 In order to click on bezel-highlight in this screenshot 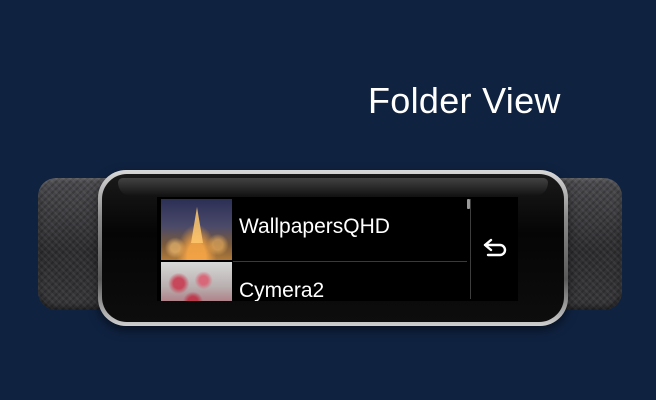, I will do `click(333, 187)`.